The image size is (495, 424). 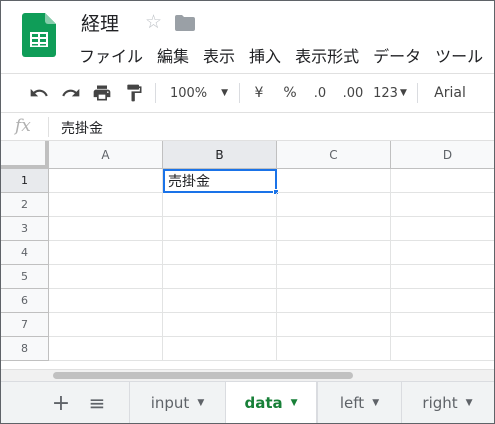 What do you see at coordinates (334, 205) in the screenshot?
I see `cell-c2` at bounding box center [334, 205].